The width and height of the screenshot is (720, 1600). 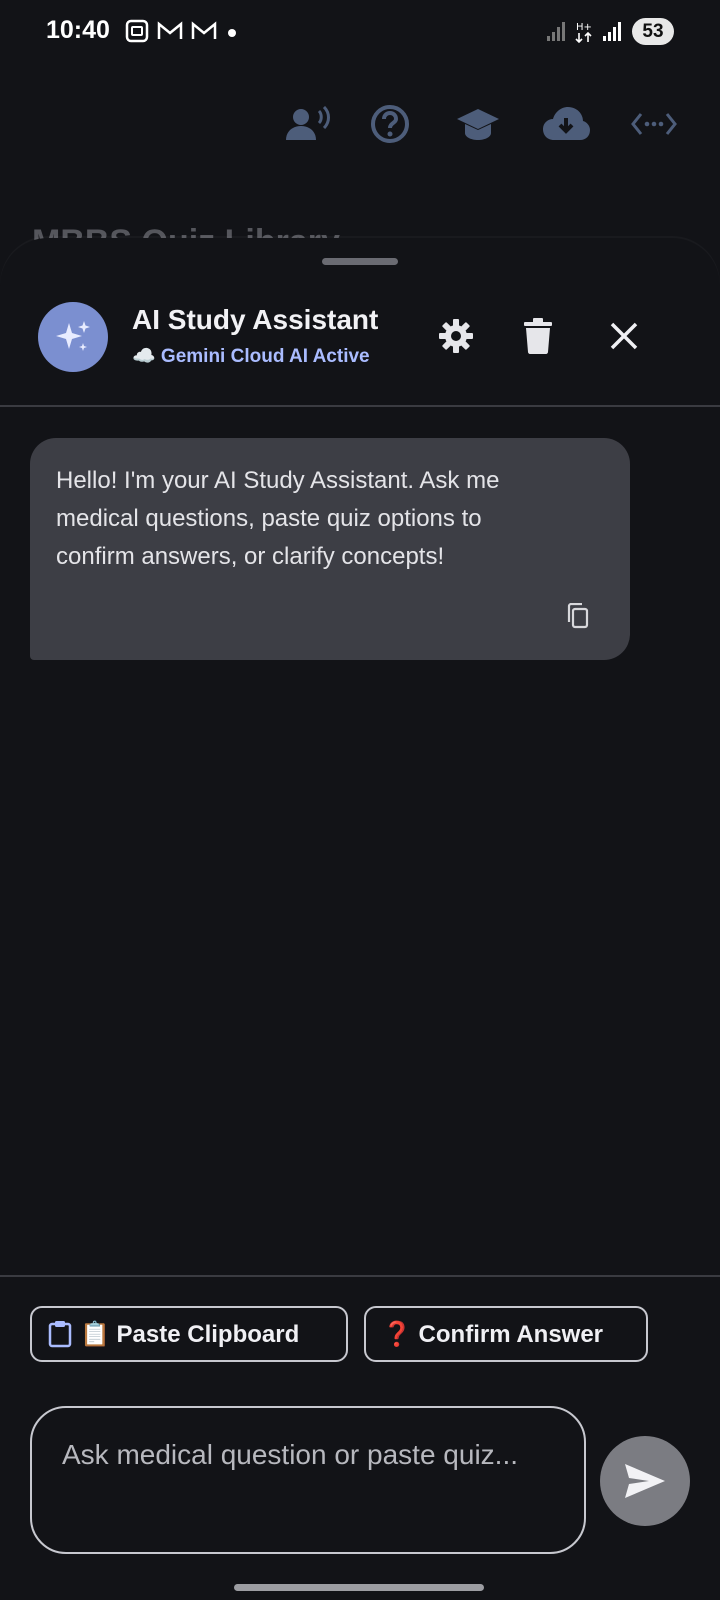 I want to click on settings-button, so click(x=456, y=336).